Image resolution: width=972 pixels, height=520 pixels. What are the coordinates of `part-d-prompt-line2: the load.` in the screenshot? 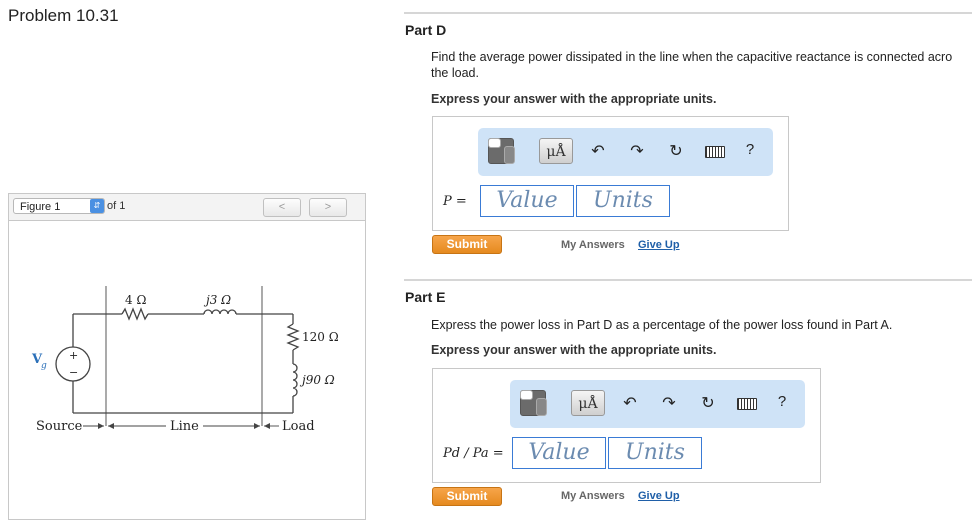 It's located at (455, 73).